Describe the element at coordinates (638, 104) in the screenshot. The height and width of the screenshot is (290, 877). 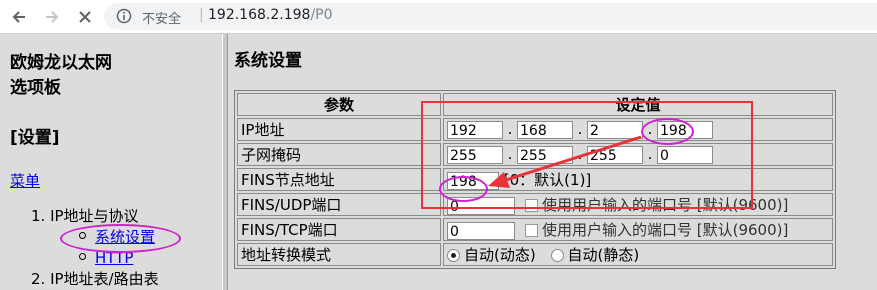
I see `header-value: 设定值` at that location.